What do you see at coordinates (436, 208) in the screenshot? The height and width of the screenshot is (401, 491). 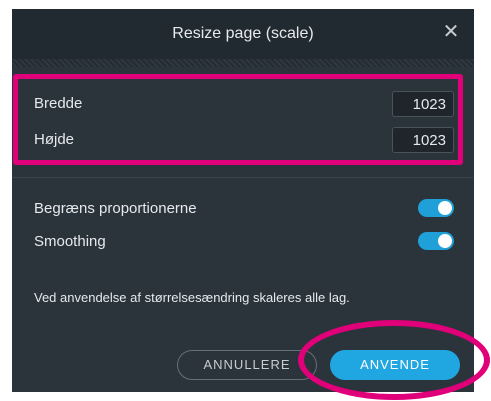 I see `constrain-toggle` at bounding box center [436, 208].